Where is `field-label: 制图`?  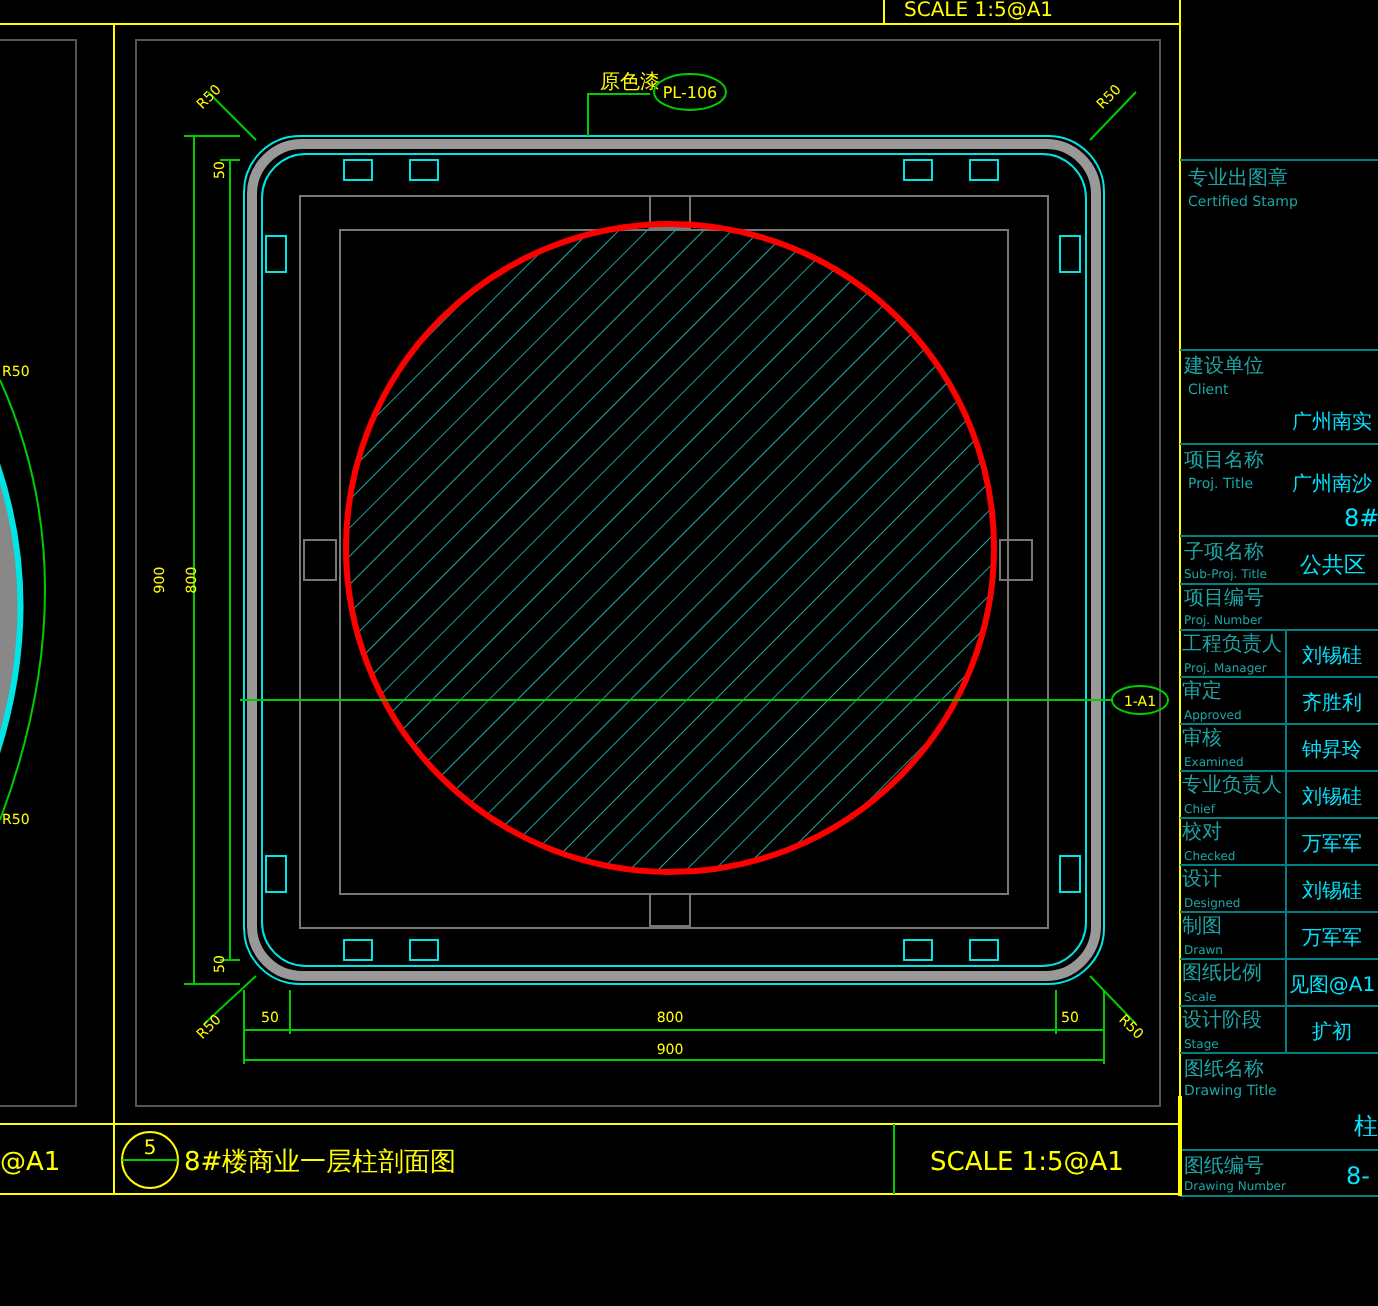 field-label: 制图 is located at coordinates (1202, 927).